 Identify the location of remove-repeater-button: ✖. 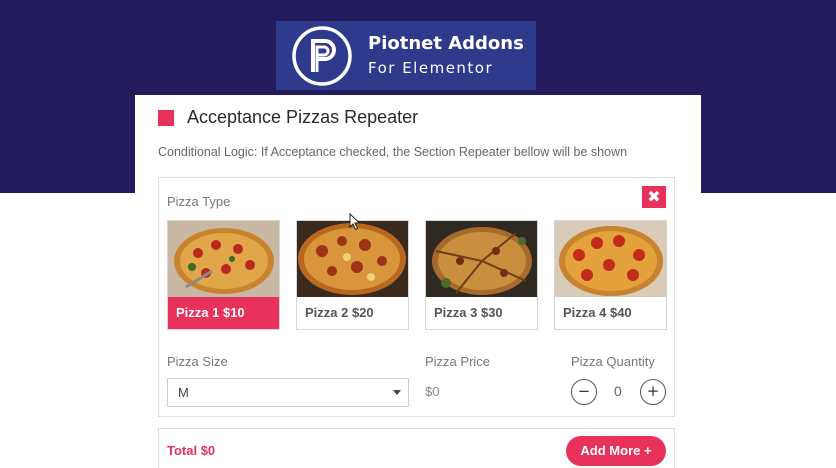
(654, 197).